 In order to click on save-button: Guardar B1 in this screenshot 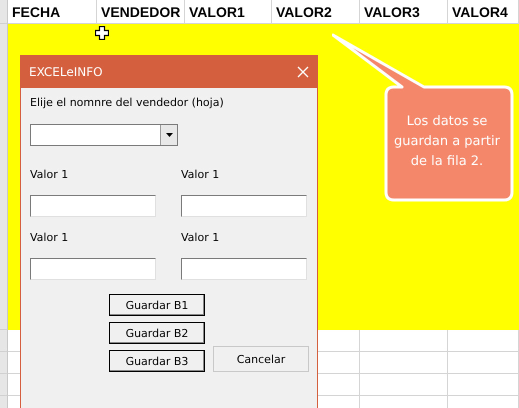, I will do `click(157, 305)`.